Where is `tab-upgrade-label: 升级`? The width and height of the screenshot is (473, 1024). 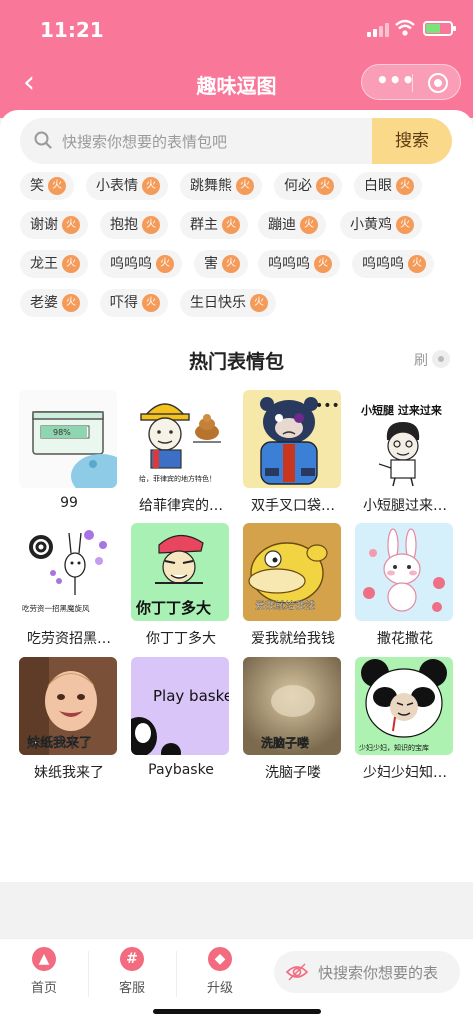 tab-upgrade-label: 升级 is located at coordinates (219, 988).